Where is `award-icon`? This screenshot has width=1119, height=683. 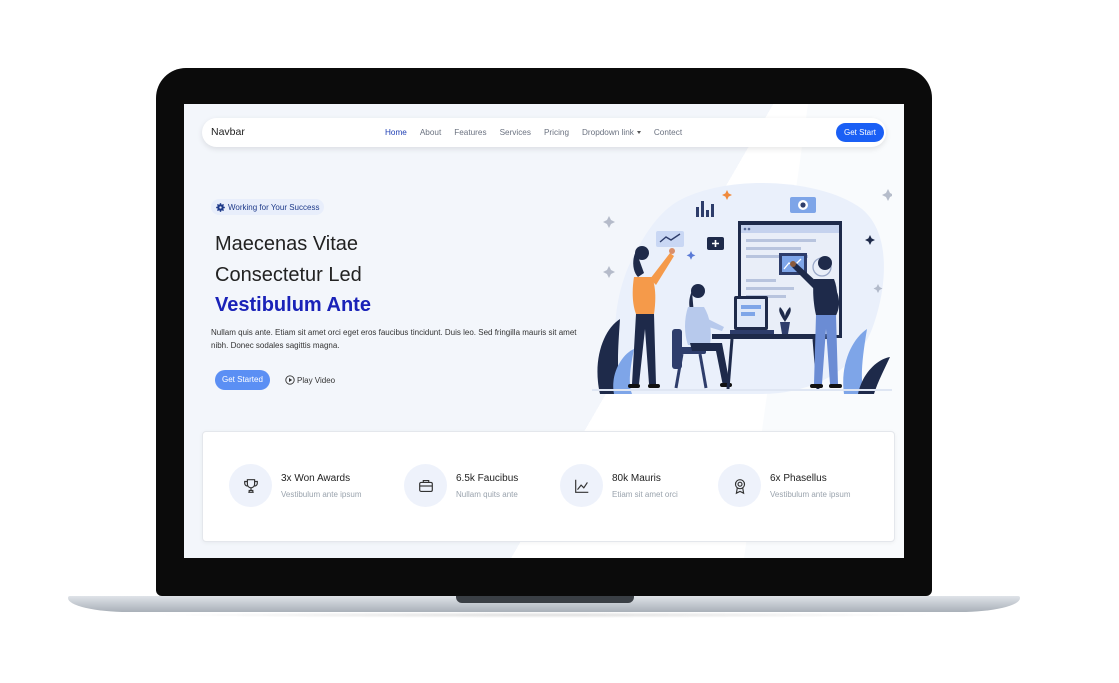 award-icon is located at coordinates (739, 486).